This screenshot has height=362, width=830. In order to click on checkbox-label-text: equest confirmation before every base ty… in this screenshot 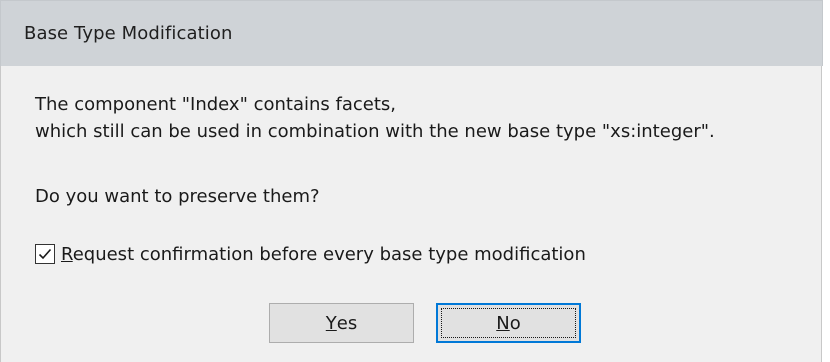, I will do `click(329, 254)`.